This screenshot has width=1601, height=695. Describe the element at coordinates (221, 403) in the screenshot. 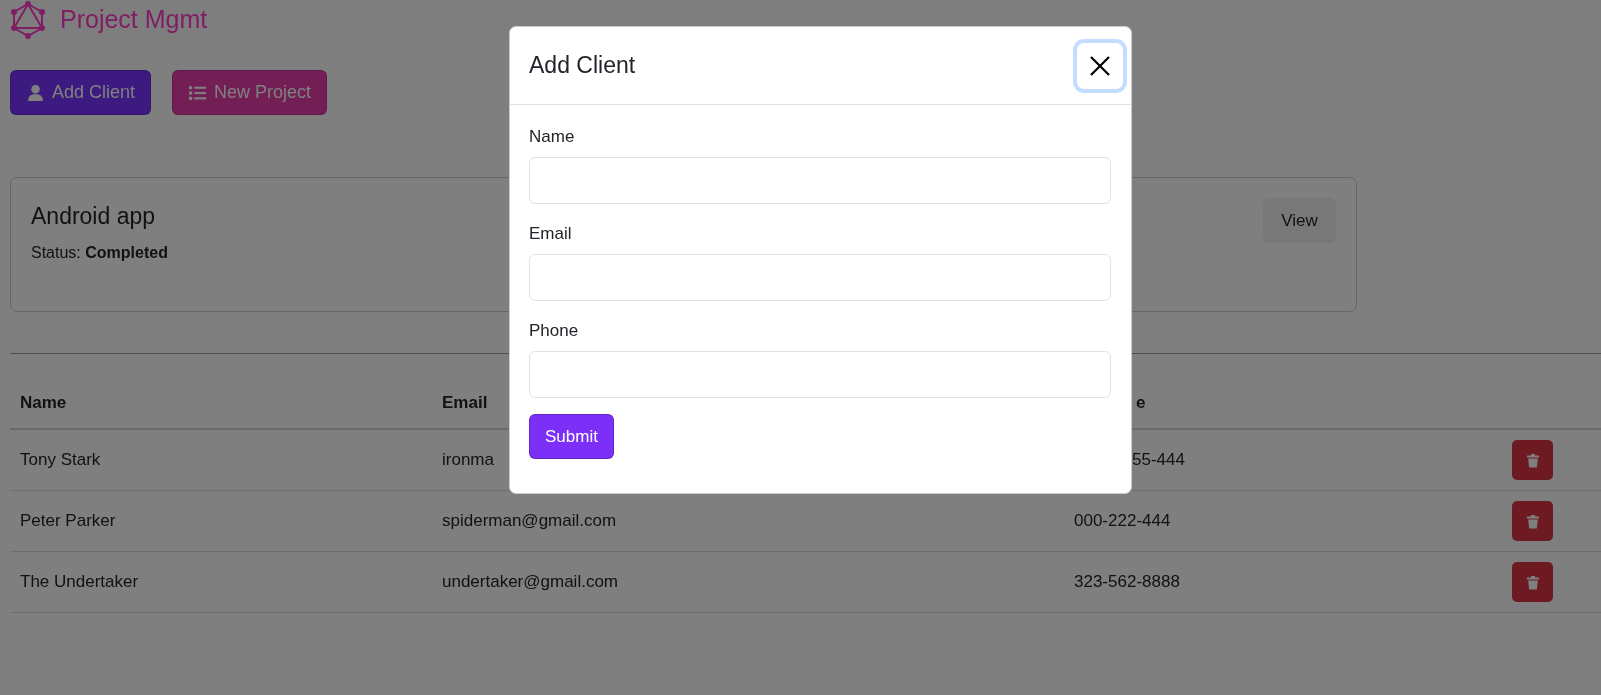

I see `column-header: Name` at that location.